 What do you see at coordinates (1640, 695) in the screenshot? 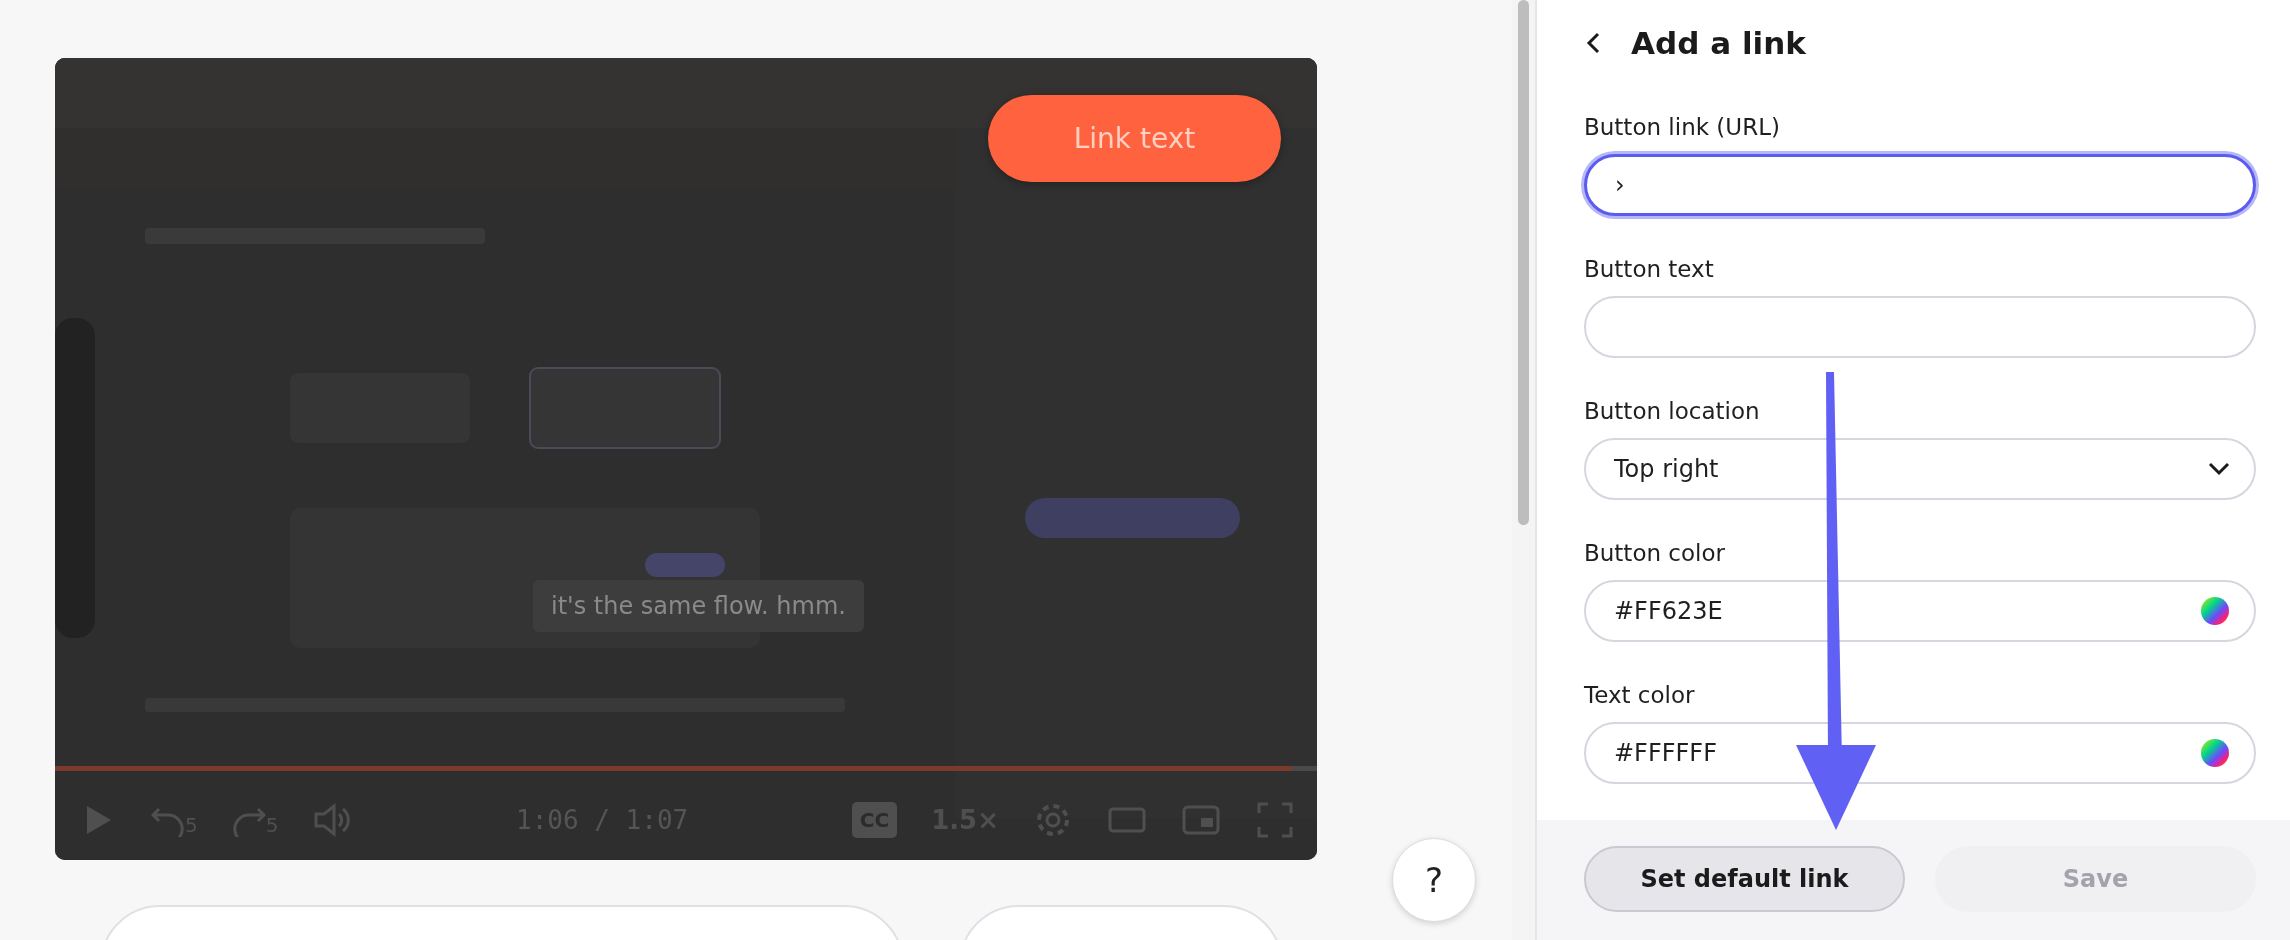
I see `field-label: Text color` at bounding box center [1640, 695].